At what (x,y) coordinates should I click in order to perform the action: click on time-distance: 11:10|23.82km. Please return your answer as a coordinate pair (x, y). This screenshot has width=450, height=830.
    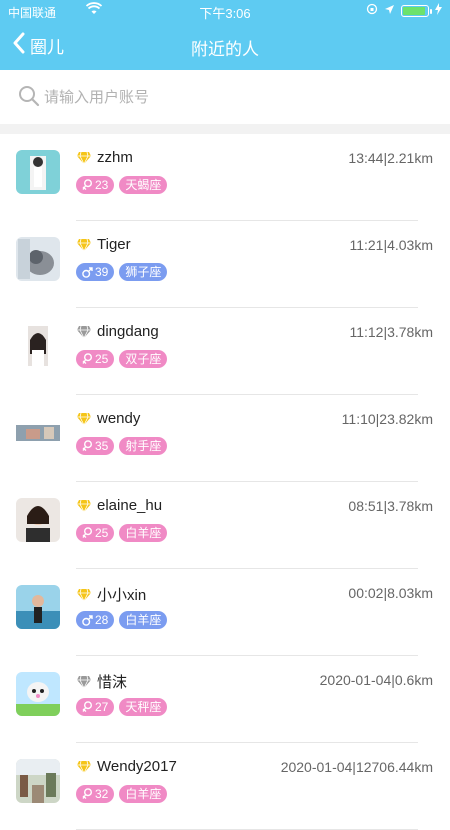
    Looking at the image, I should click on (387, 419).